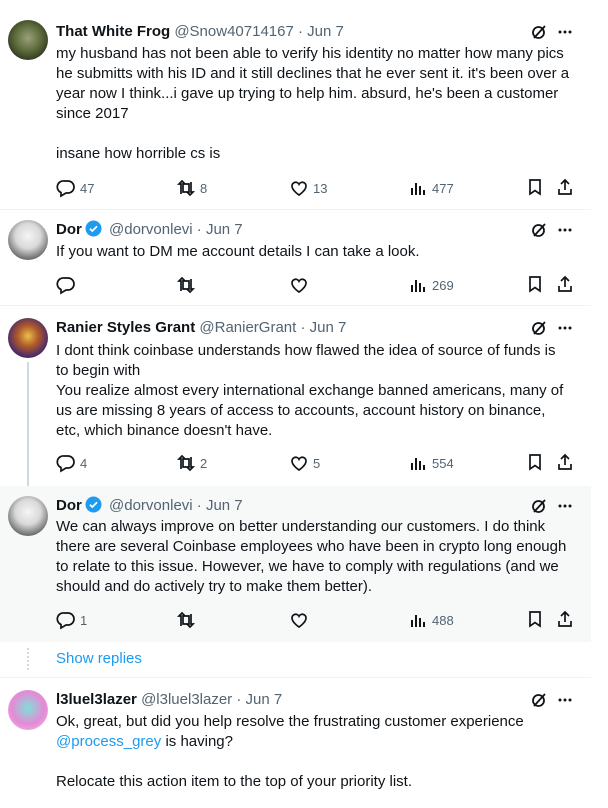 The width and height of the screenshot is (608, 808). Describe the element at coordinates (84, 463) in the screenshot. I see `reply-count: 4` at that location.